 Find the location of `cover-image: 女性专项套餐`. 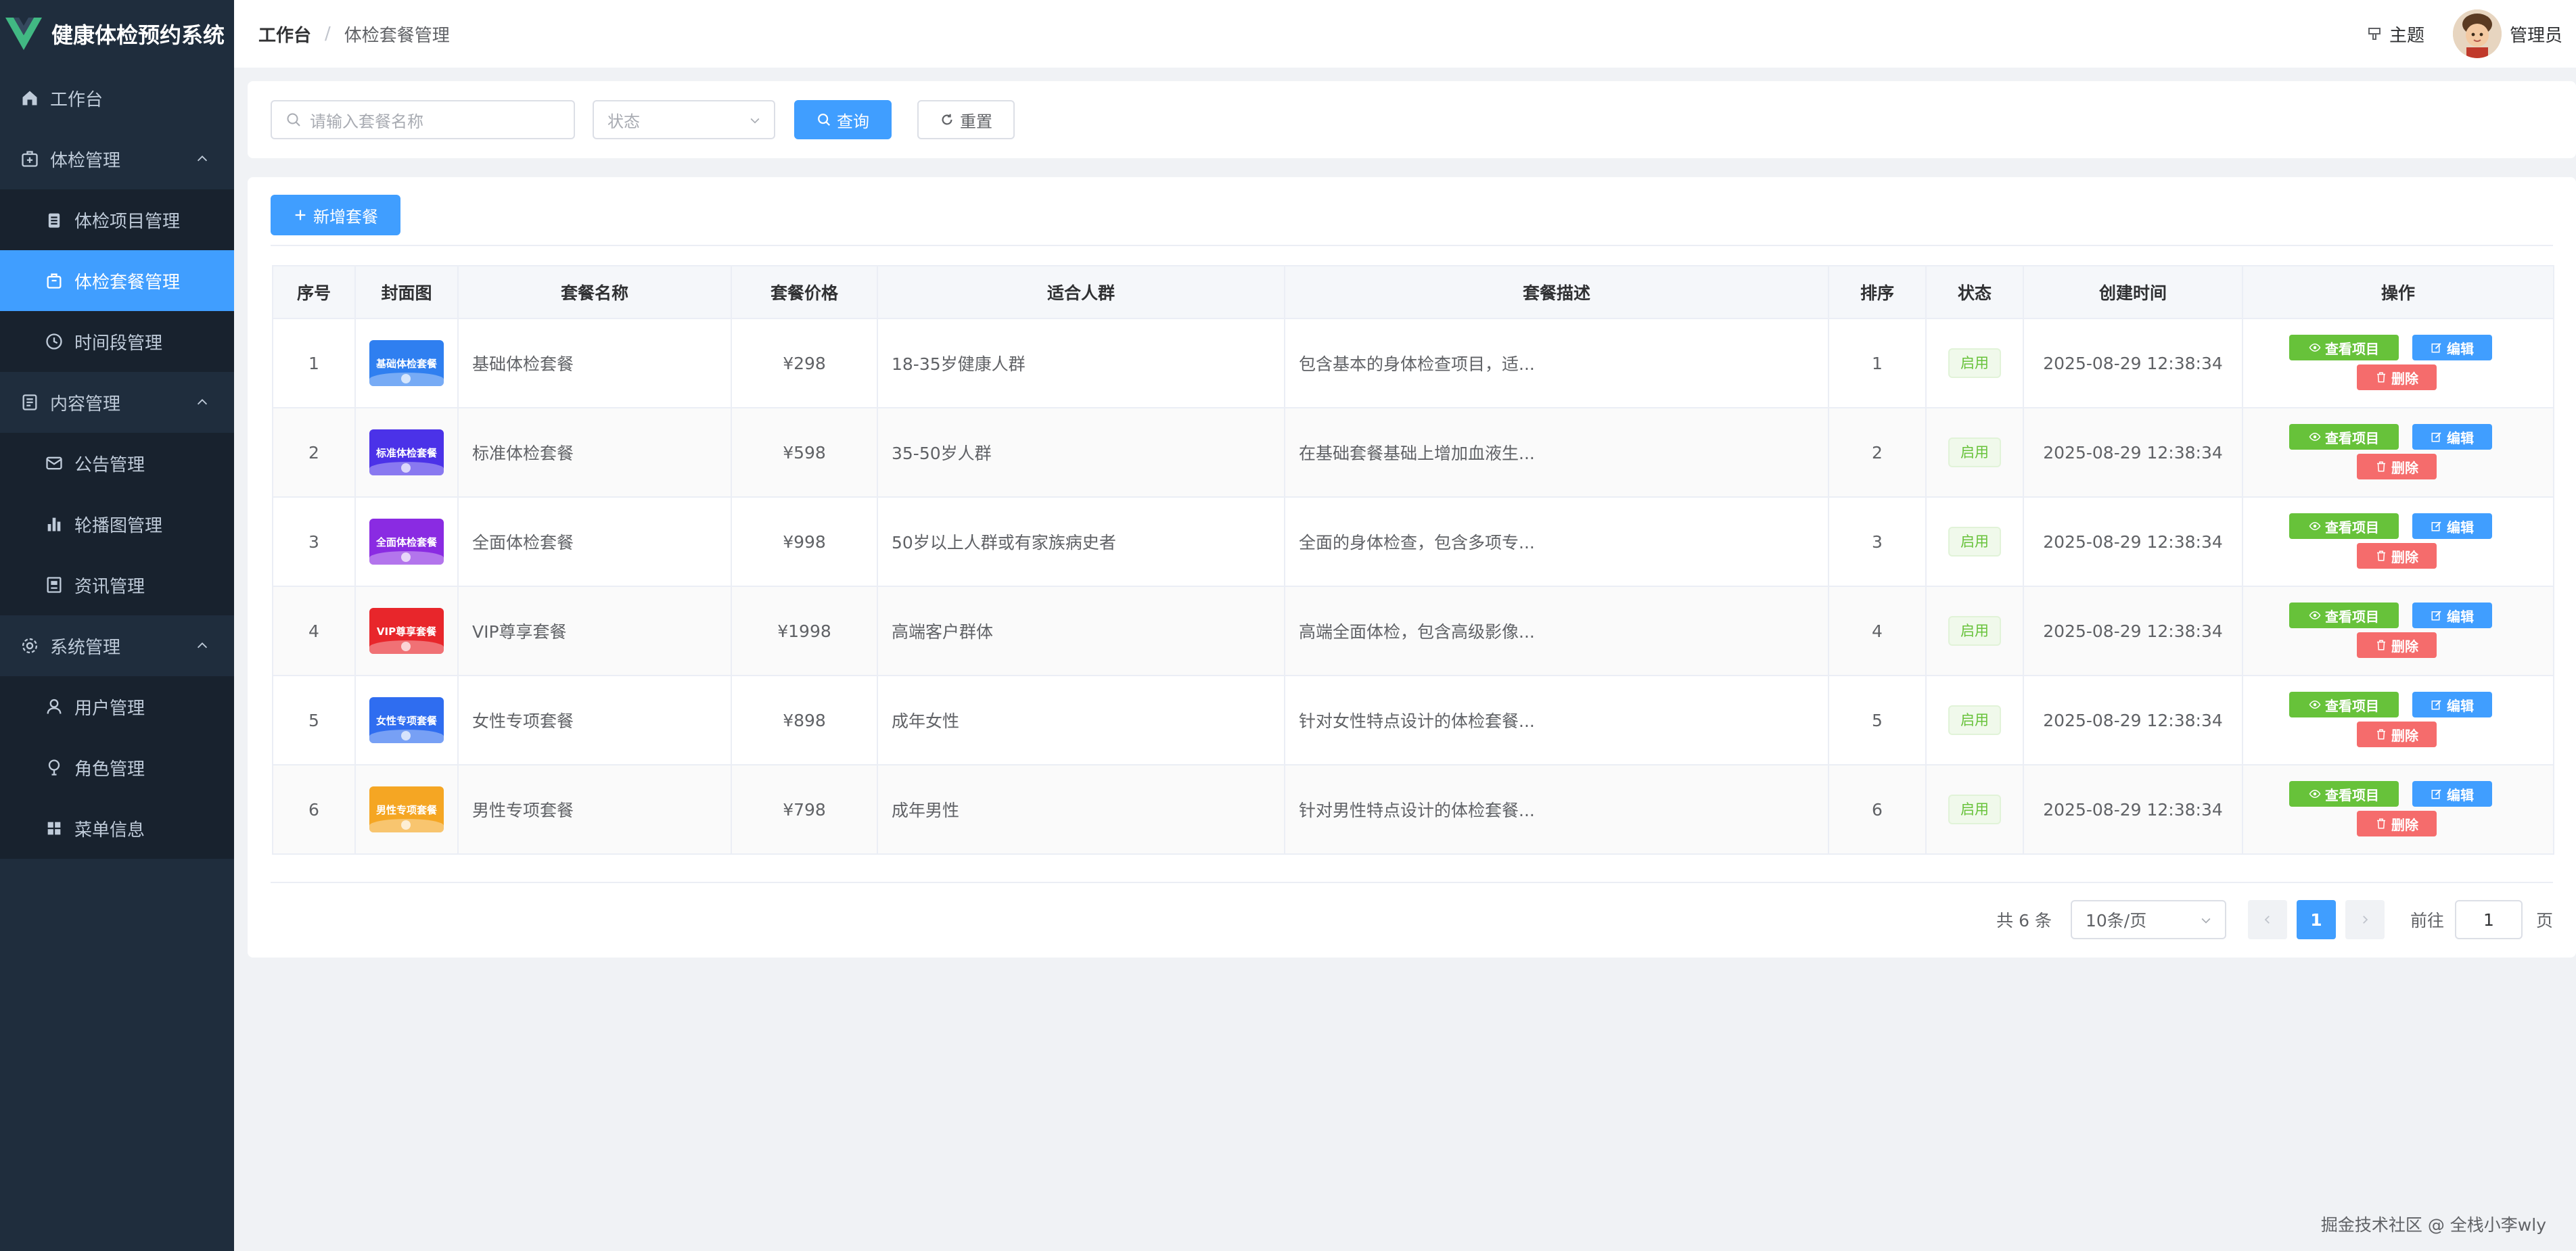

cover-image: 女性专项套餐 is located at coordinates (406, 720).